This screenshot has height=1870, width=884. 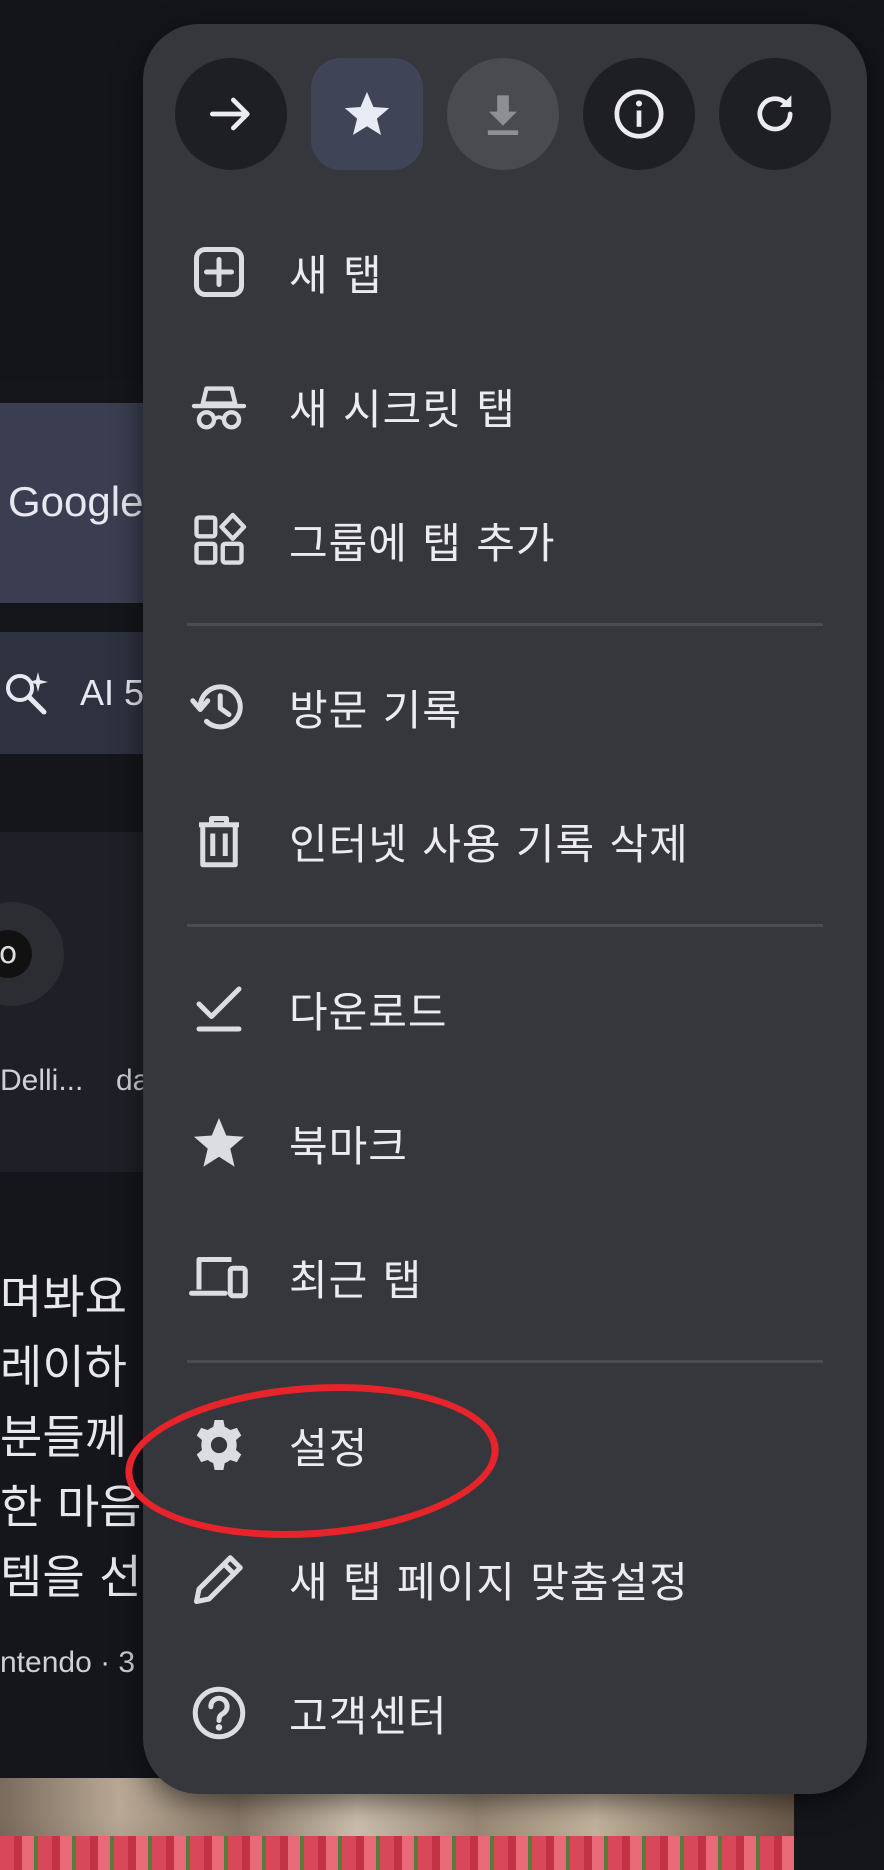 What do you see at coordinates (219, 707) in the screenshot?
I see `history-icon` at bounding box center [219, 707].